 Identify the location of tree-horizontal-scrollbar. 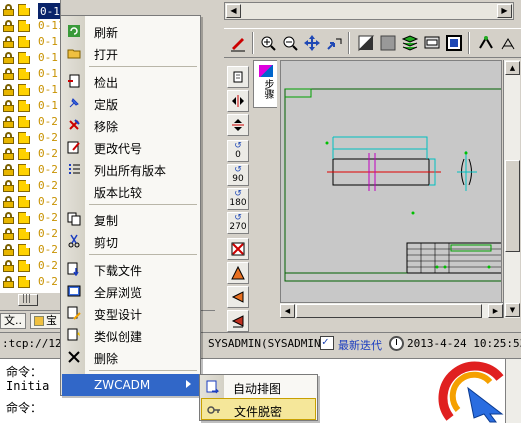
(31, 299).